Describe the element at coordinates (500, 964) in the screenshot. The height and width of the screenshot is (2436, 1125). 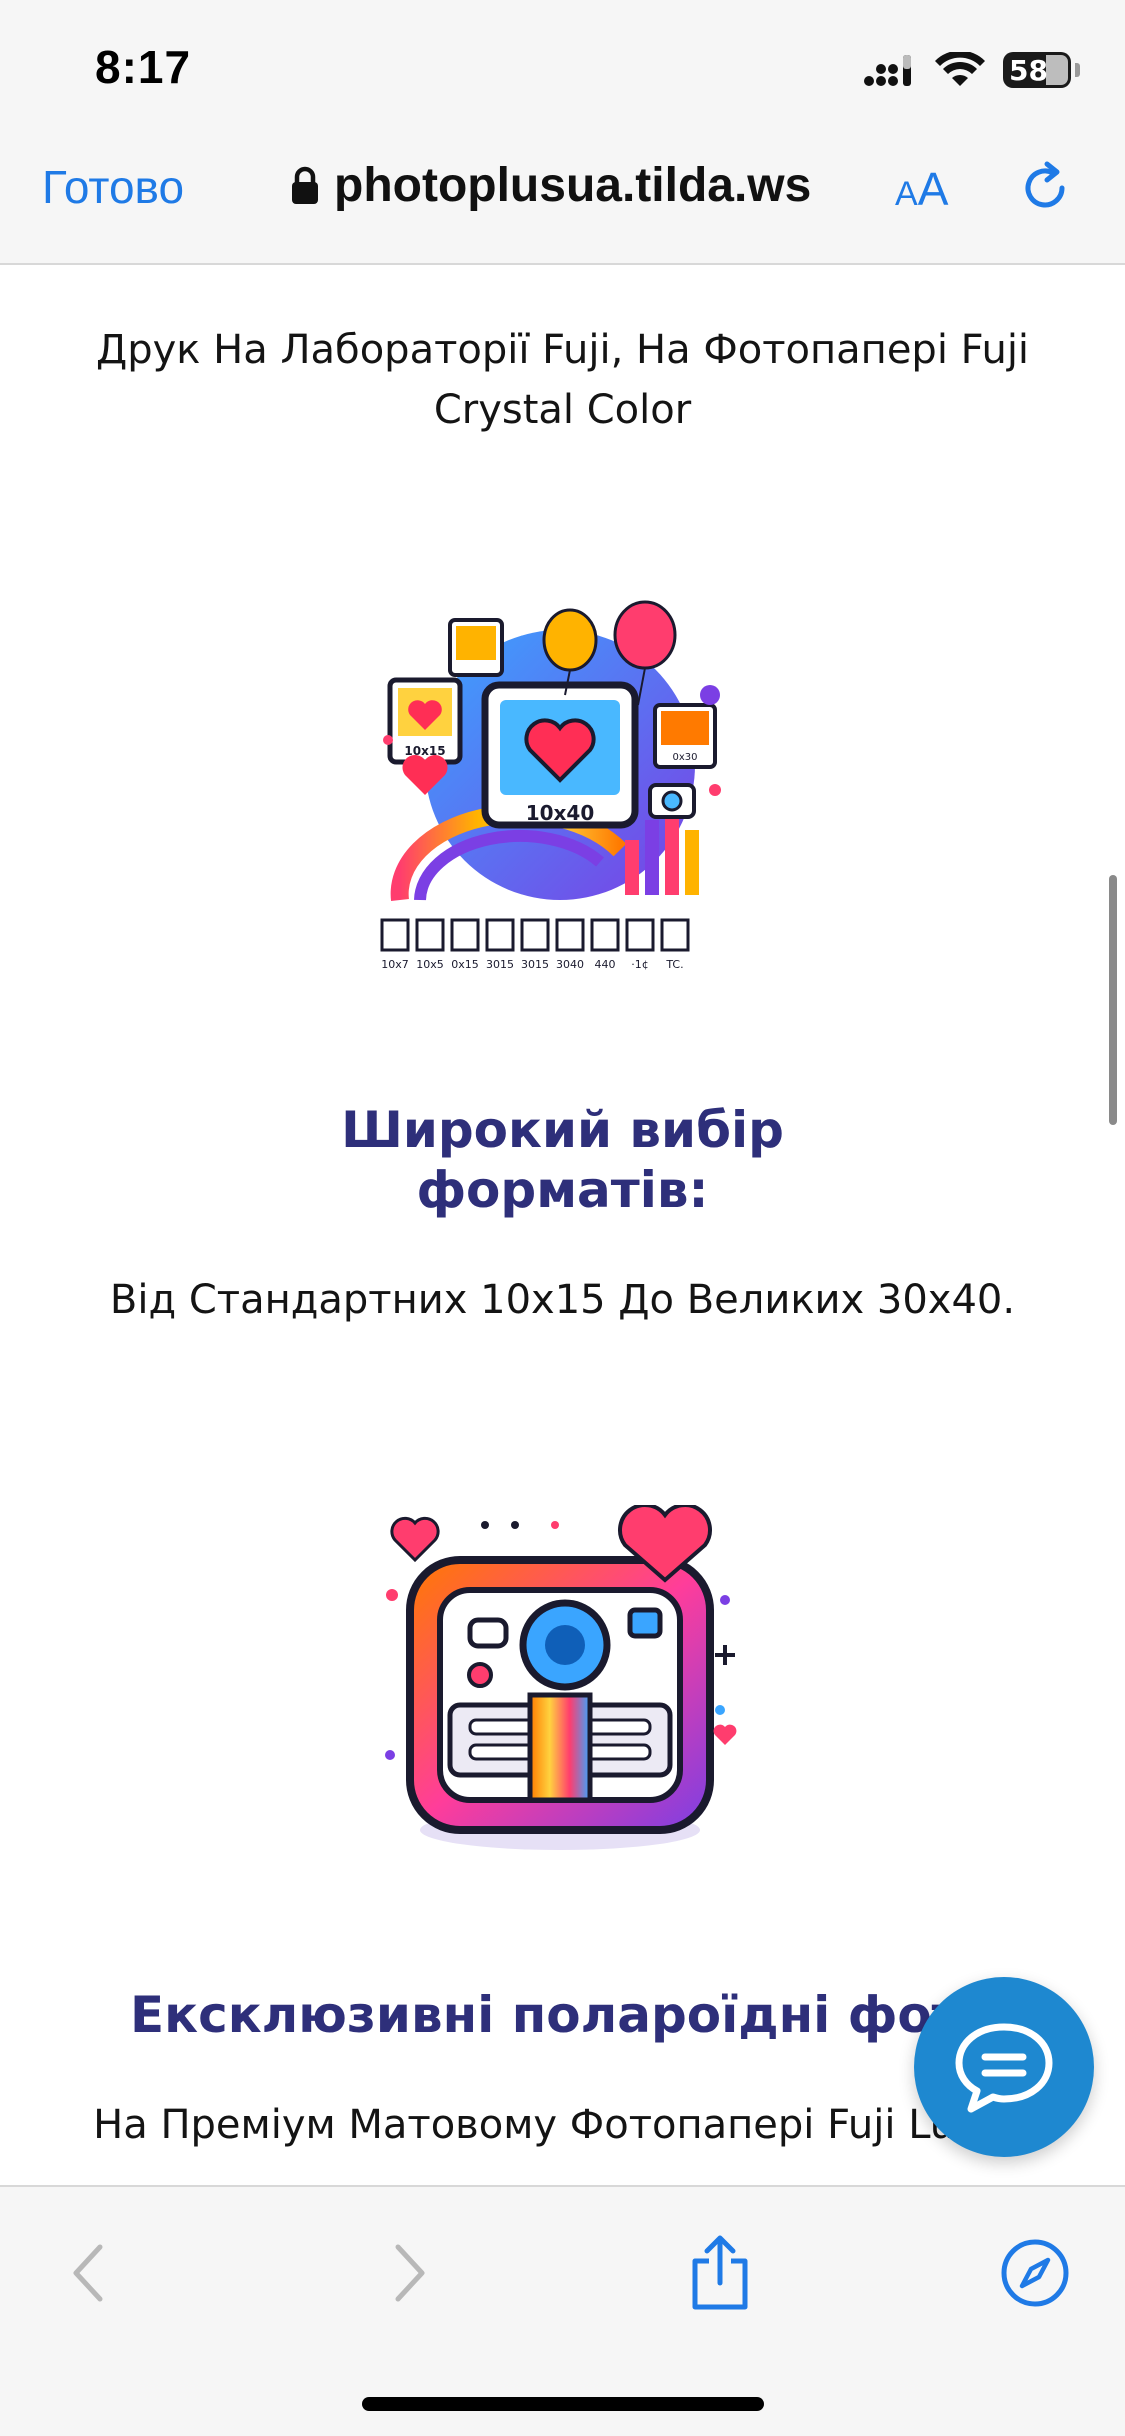
I see `strip-label-4: 3015` at that location.